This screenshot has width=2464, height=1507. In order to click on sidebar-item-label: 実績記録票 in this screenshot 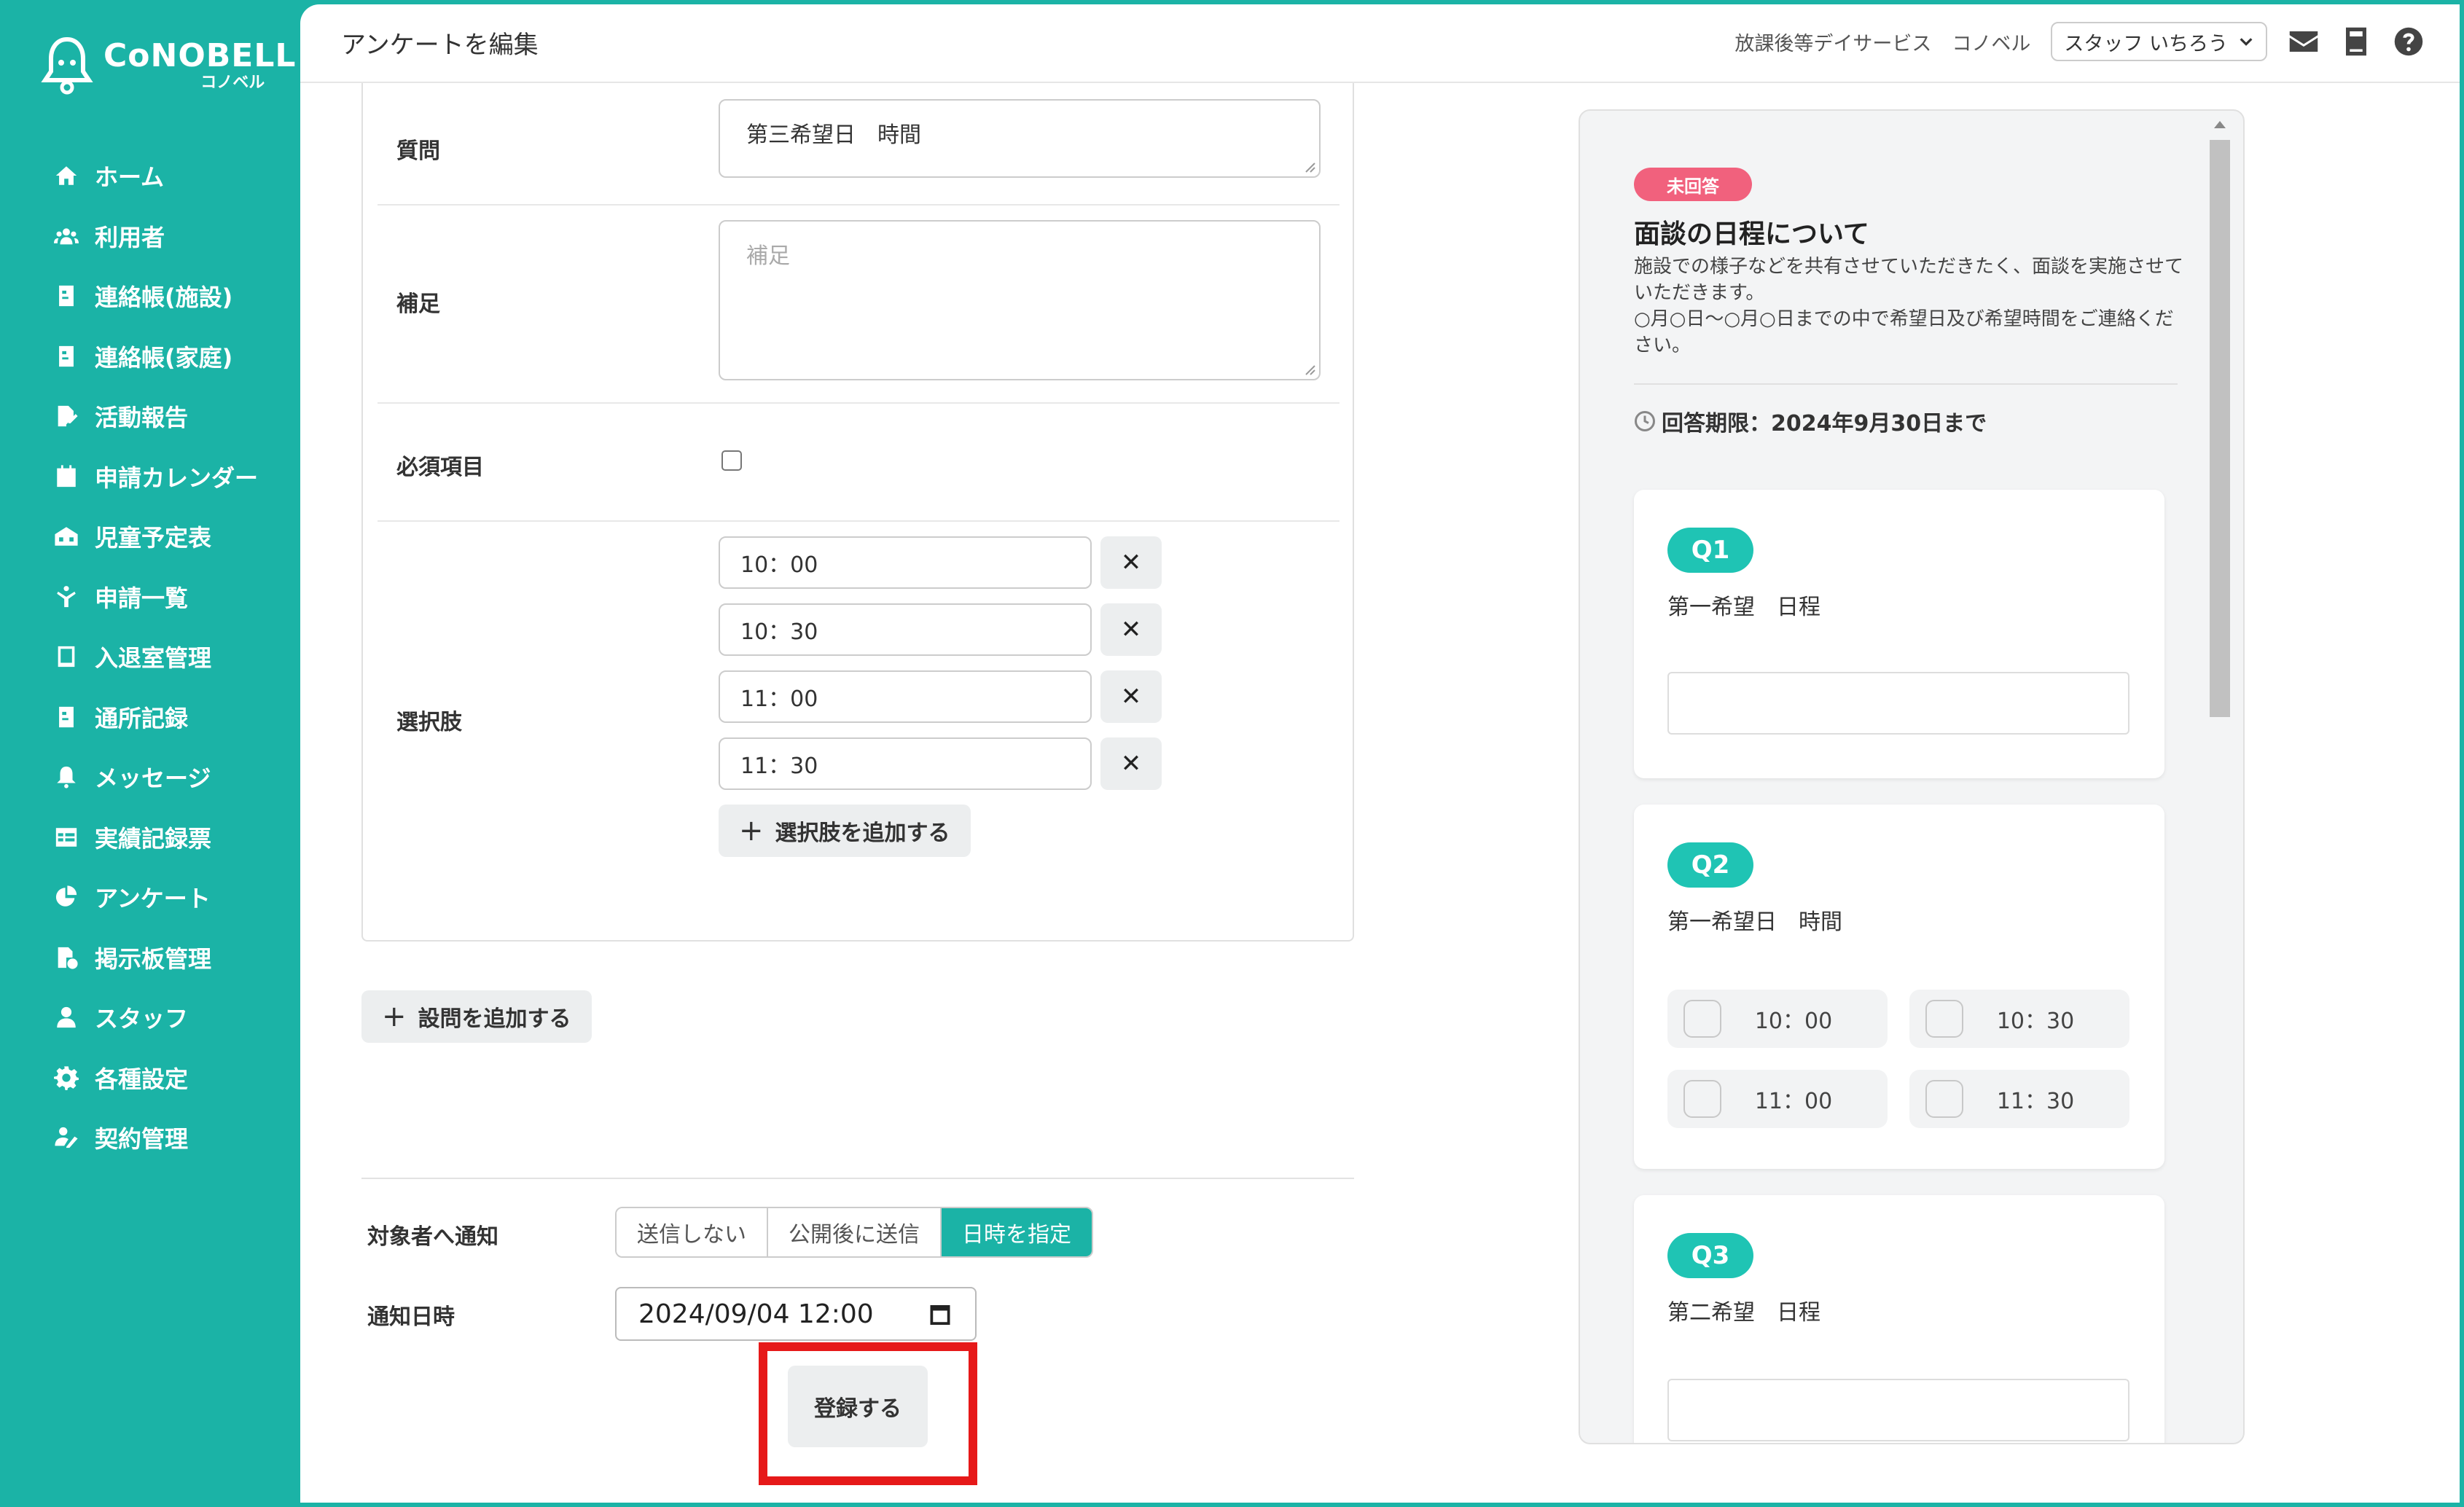, I will do `click(153, 838)`.